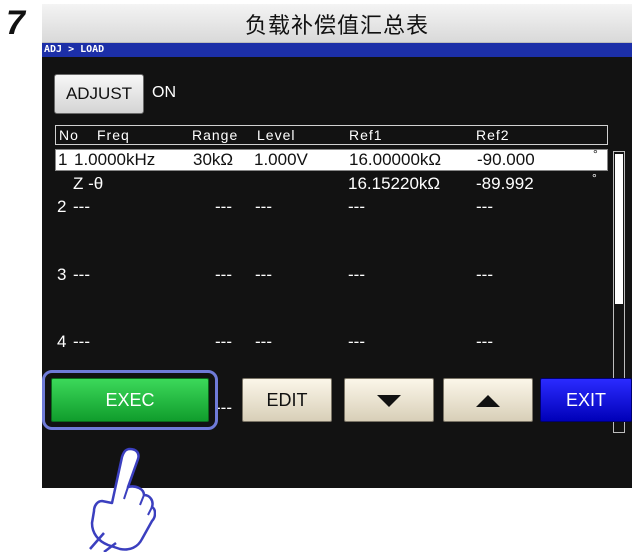 The height and width of the screenshot is (554, 632). What do you see at coordinates (62, 274) in the screenshot?
I see `cell-no: 3` at bounding box center [62, 274].